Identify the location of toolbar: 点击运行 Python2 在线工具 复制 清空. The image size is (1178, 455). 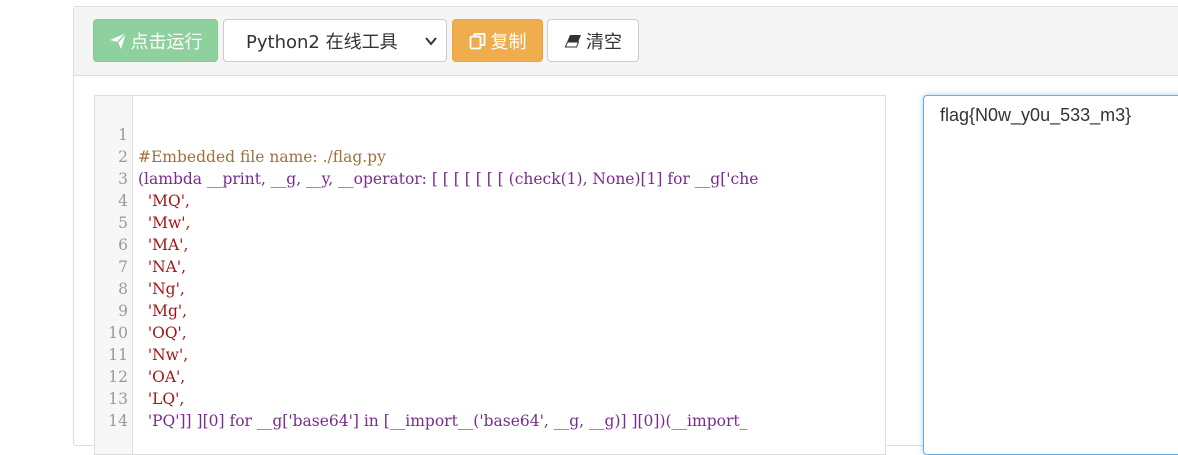
(626, 41).